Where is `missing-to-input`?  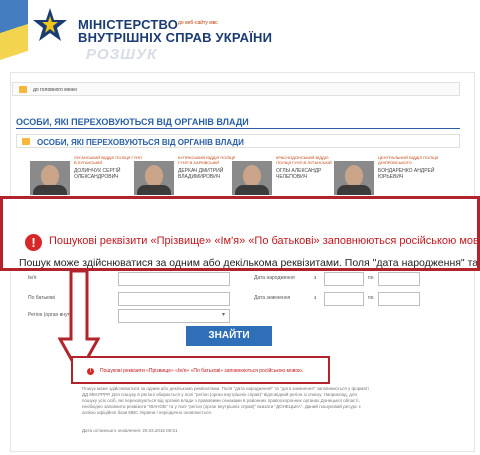 missing-to-input is located at coordinates (399, 299).